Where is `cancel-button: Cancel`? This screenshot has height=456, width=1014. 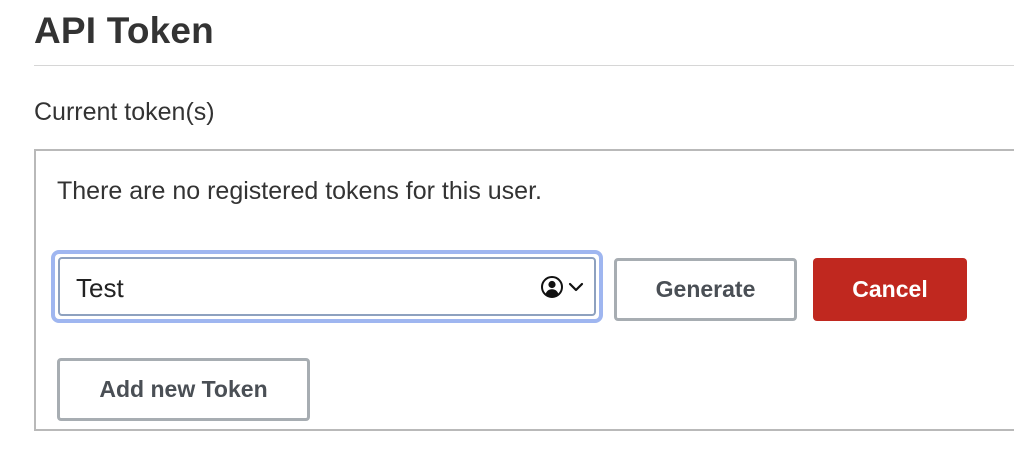 cancel-button: Cancel is located at coordinates (890, 289).